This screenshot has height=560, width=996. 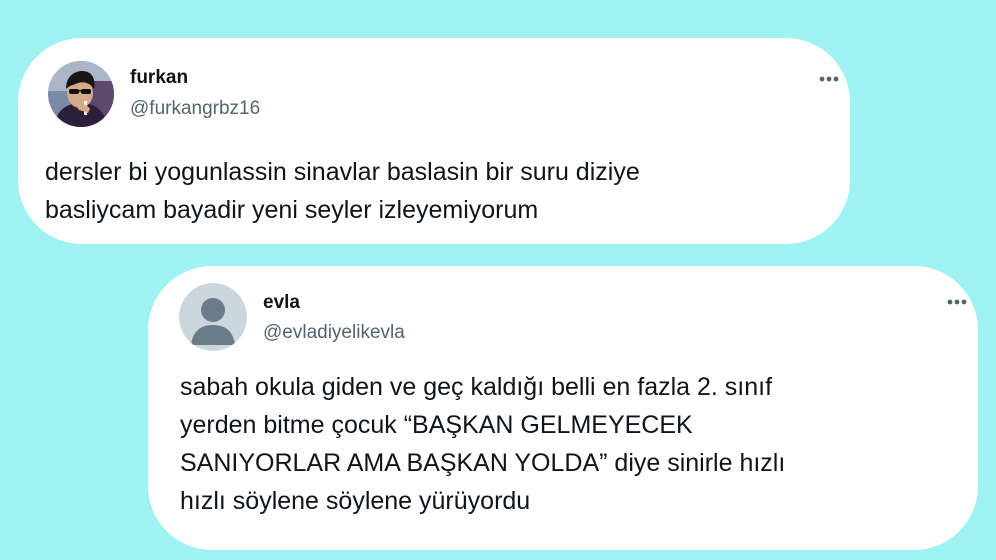 I want to click on tweet-text-line: hızlı söylene söylene yürüyordu, so click(x=355, y=501).